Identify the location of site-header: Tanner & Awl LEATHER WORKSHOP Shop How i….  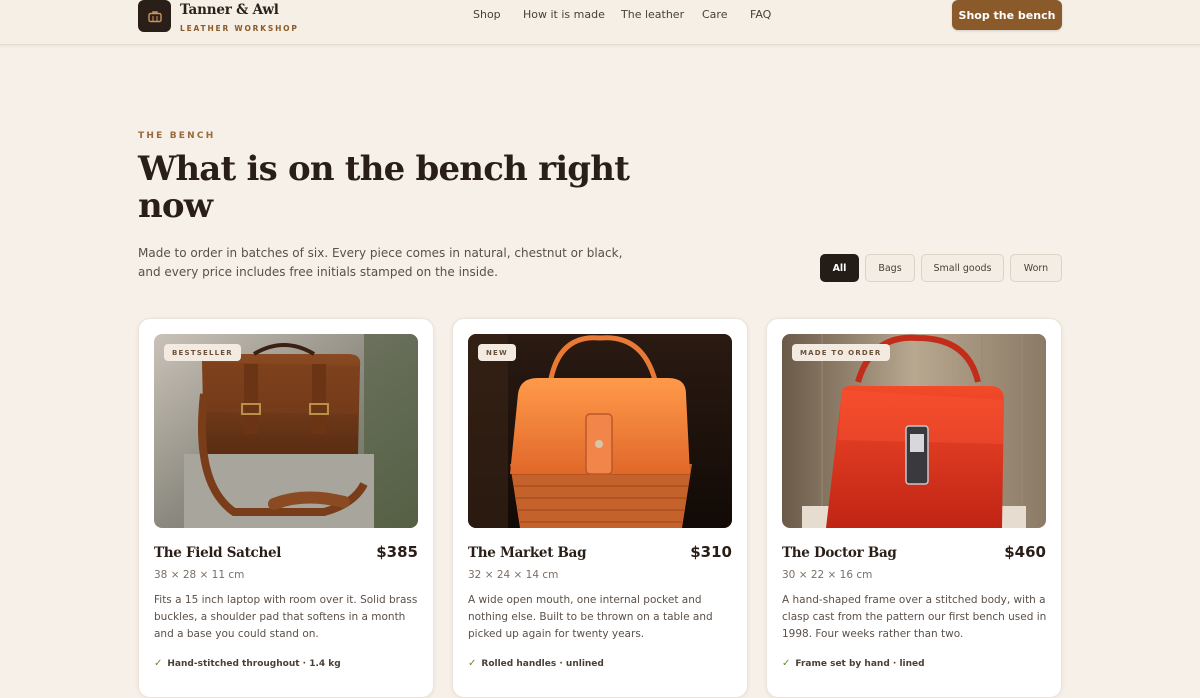
(600, 22).